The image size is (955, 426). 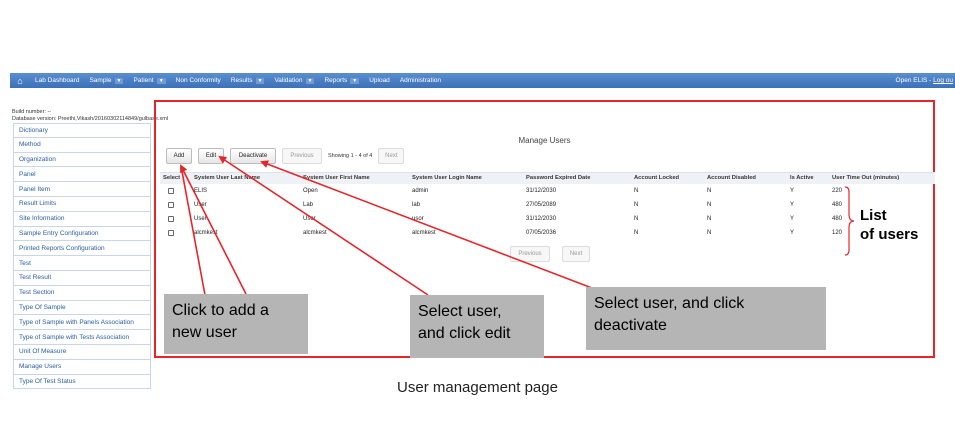 What do you see at coordinates (630, 325) in the screenshot?
I see `callout-line: deactivate` at bounding box center [630, 325].